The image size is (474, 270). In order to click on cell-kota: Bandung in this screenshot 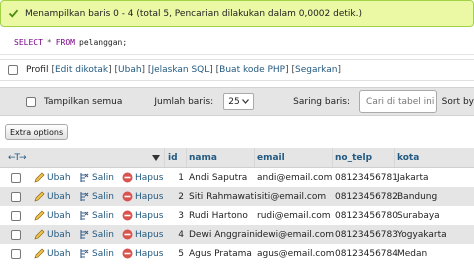, I will do `click(417, 196)`.